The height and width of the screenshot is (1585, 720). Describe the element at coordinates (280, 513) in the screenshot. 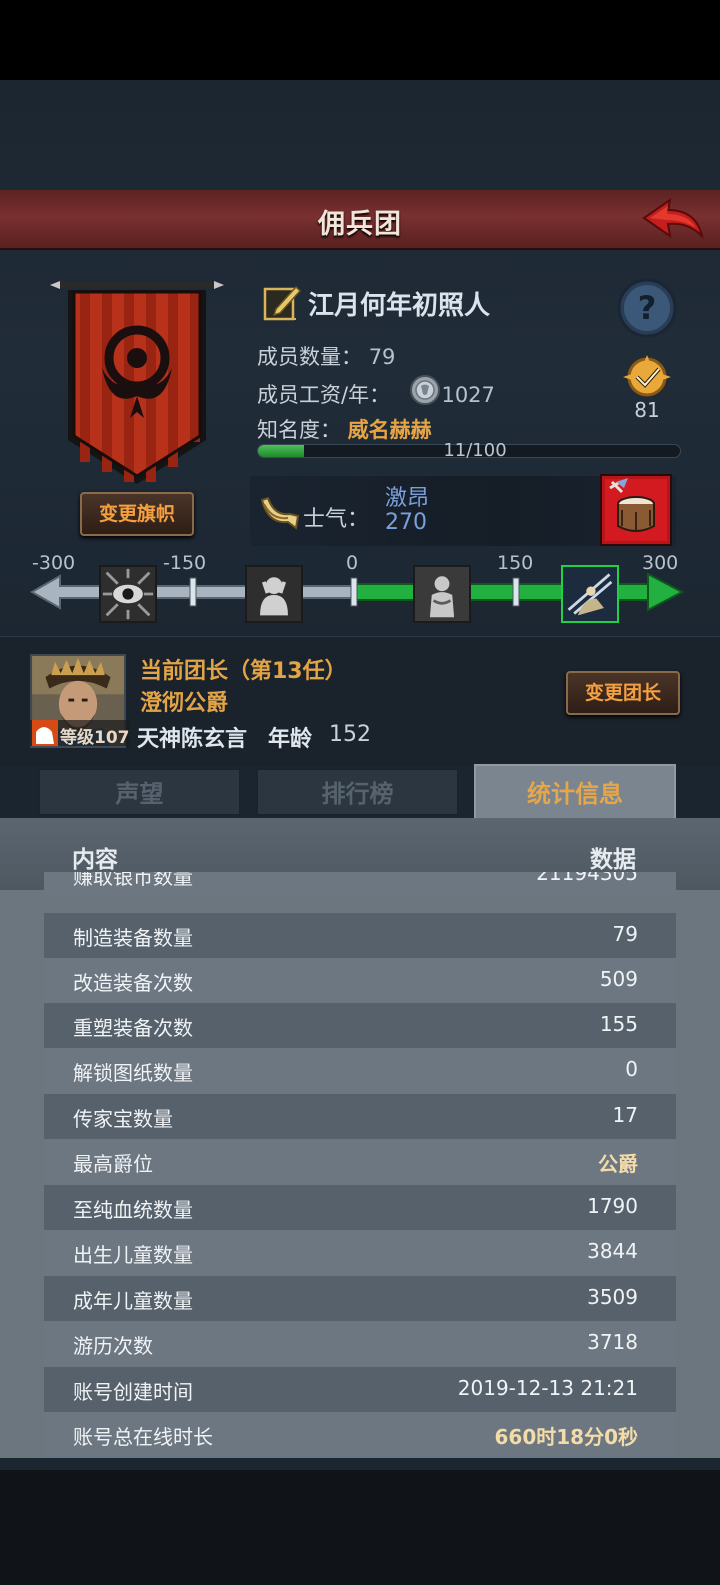

I see `horn-icon` at that location.